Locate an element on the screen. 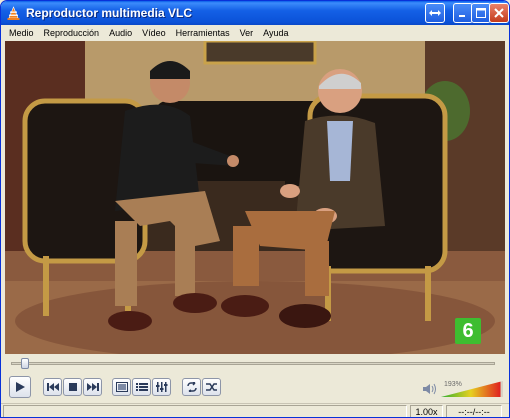  playlist-icon is located at coordinates (141, 387).